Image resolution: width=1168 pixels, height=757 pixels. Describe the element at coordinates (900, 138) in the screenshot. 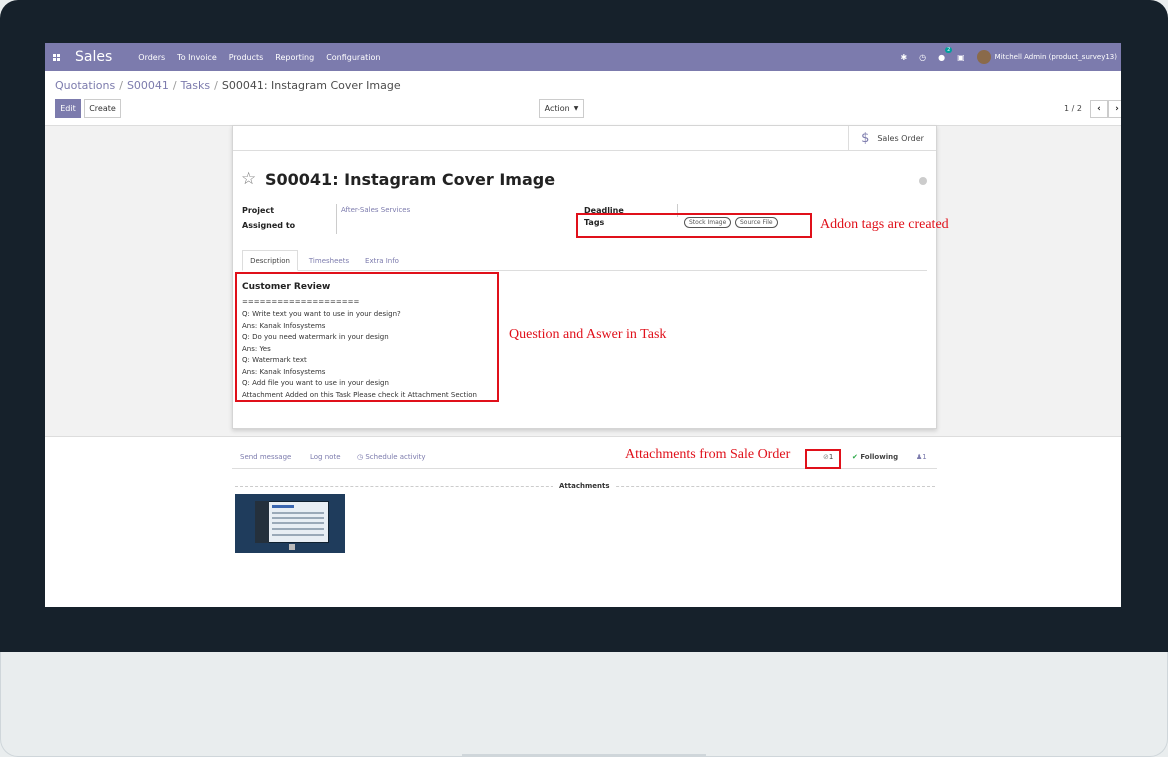

I see `sales-order-label: Sales Order` at that location.